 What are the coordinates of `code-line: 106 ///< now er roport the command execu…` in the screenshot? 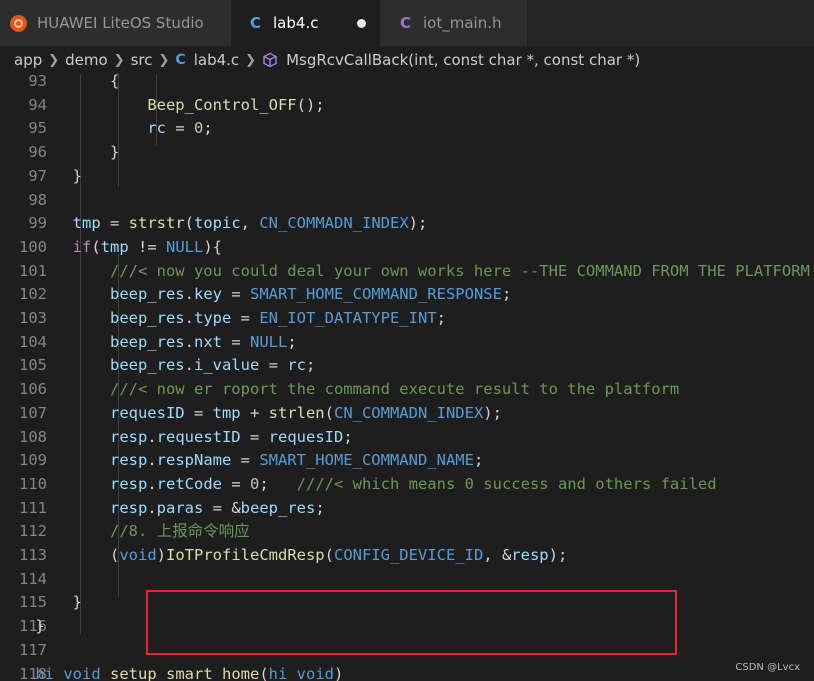 It's located at (407, 390).